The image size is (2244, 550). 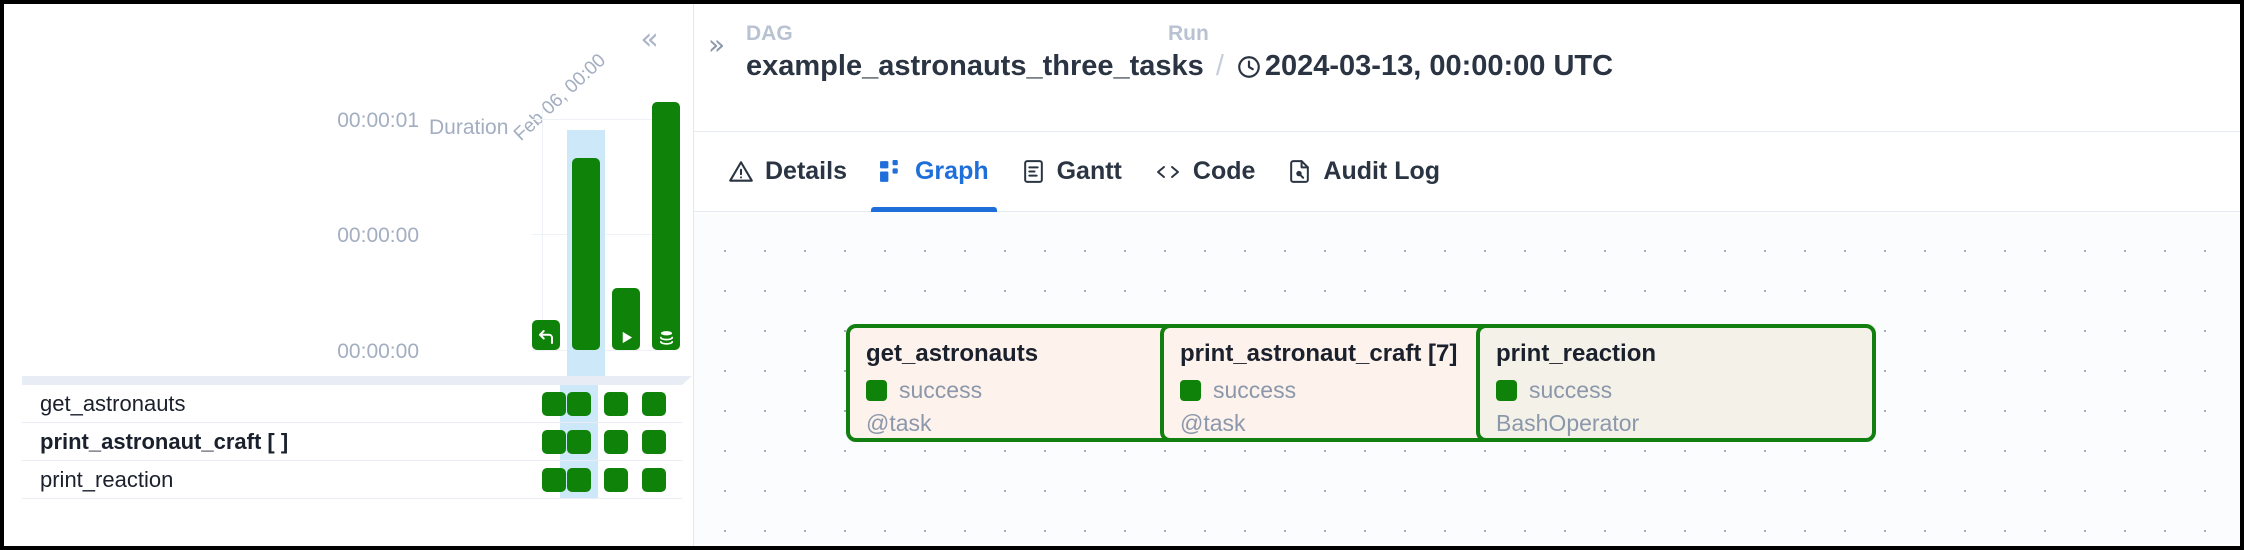 I want to click on dag-kicker-label: DAG, so click(x=769, y=33).